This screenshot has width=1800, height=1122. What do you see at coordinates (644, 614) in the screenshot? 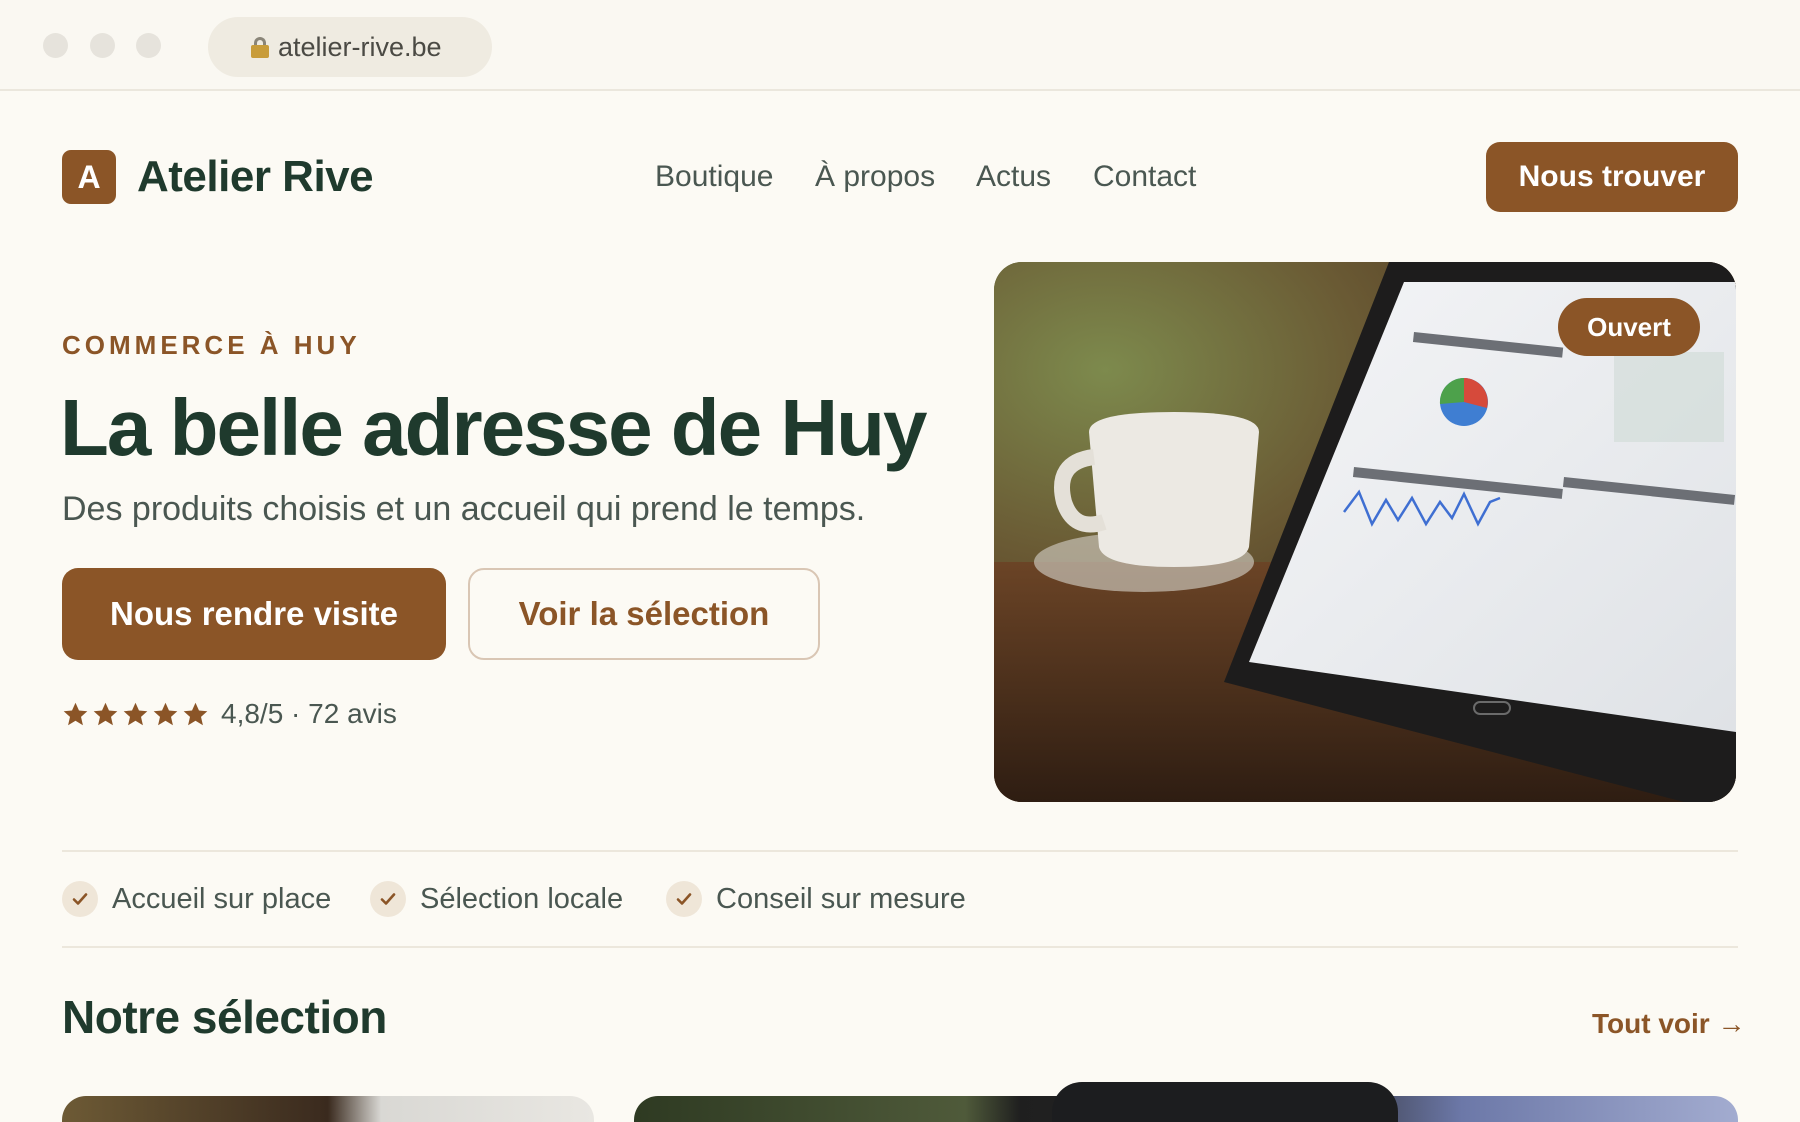
I see `view-selection-button: Voir la sélection` at bounding box center [644, 614].